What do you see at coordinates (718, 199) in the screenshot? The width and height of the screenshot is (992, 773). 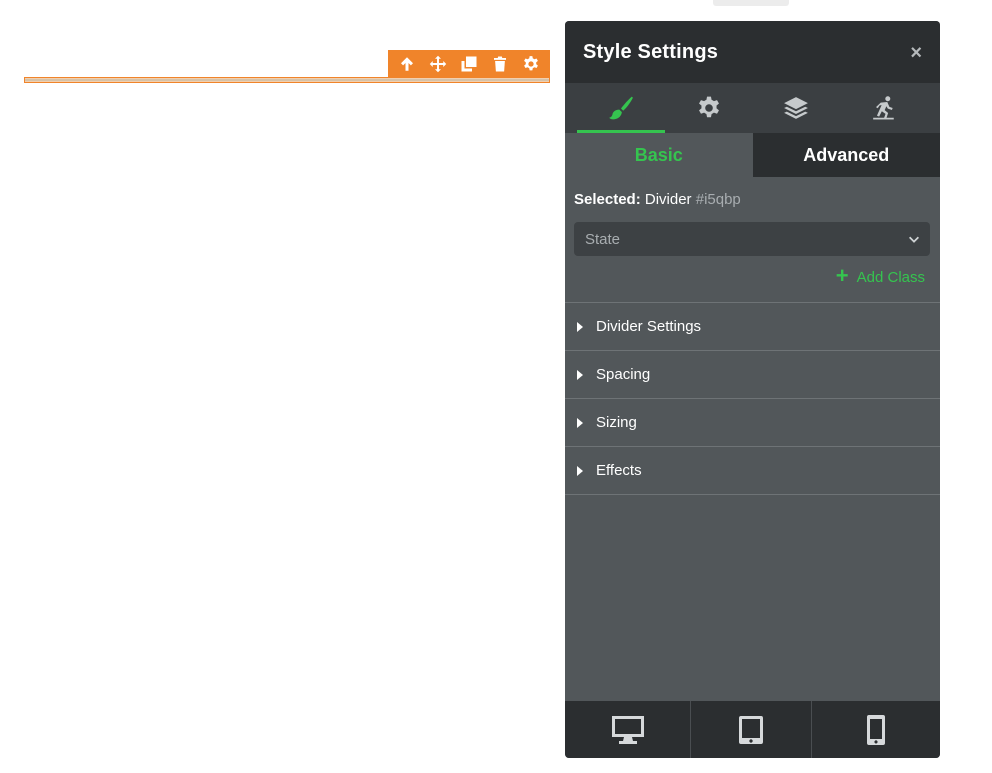 I see `selected-id: #i5qbp` at bounding box center [718, 199].